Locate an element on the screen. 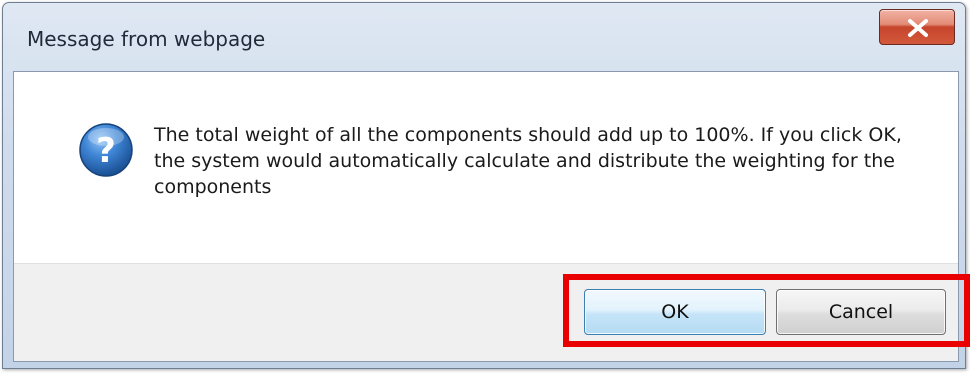 This screenshot has height=373, width=971. dialog-title: Message from webpage is located at coordinates (146, 39).